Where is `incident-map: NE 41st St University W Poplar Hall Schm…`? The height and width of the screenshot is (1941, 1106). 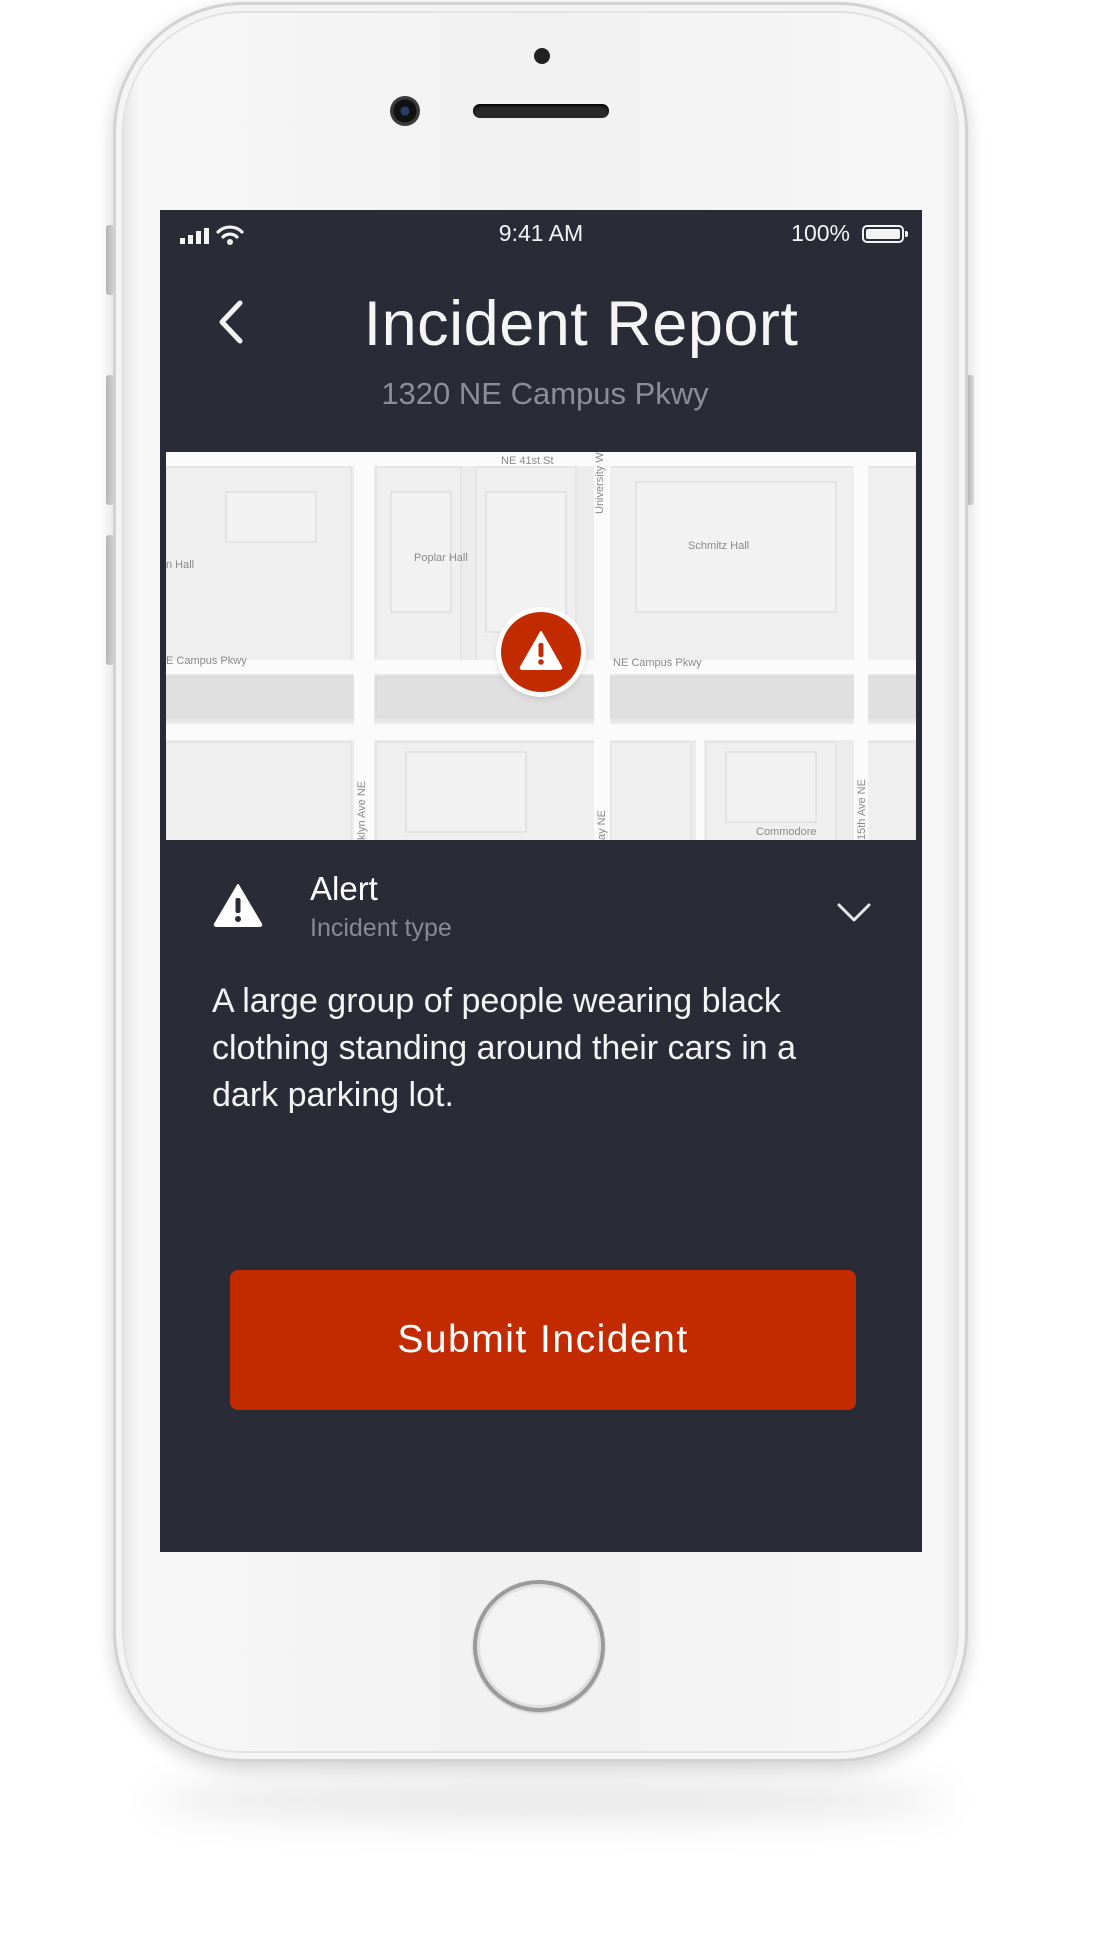
incident-map: NE 41st St University W Poplar Hall Schm… is located at coordinates (541, 646).